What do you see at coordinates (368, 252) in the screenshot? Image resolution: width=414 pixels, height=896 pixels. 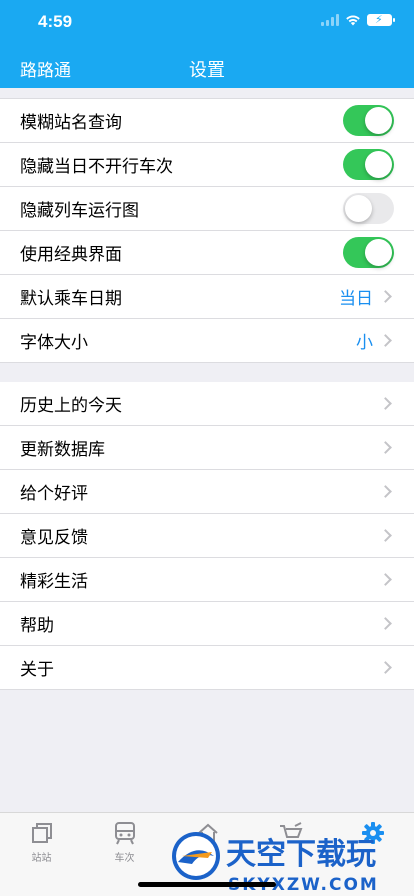 I see `classic-ui-toggle` at bounding box center [368, 252].